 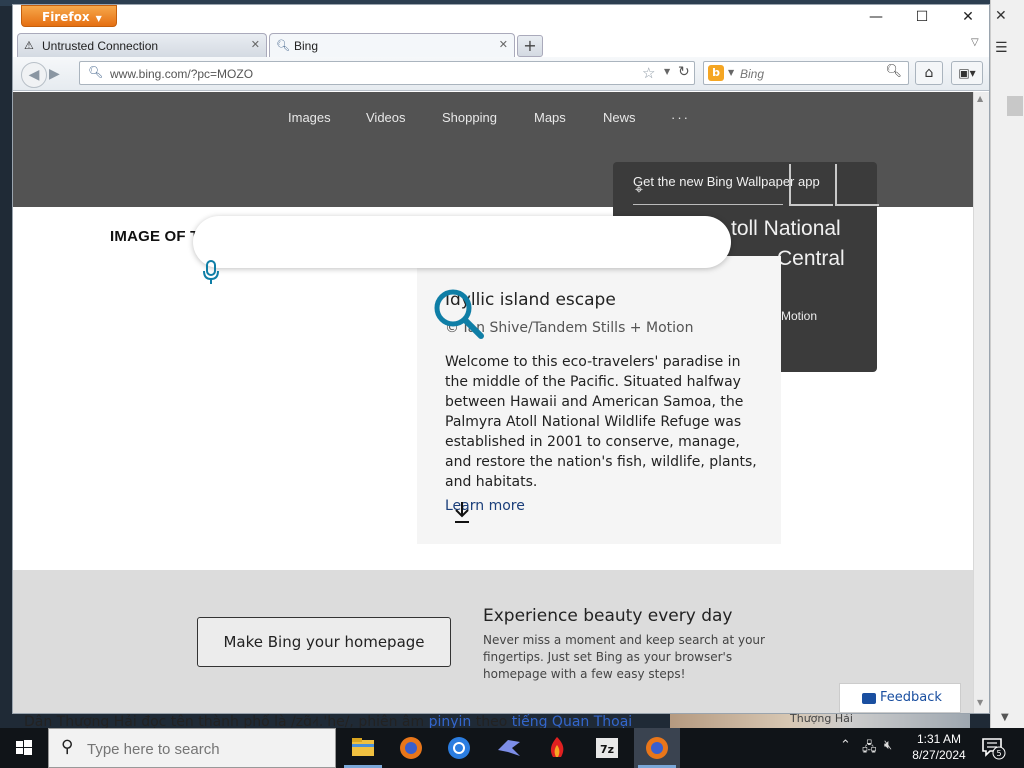 I want to click on chevron-down-icon: ▼, so click(x=98, y=18).